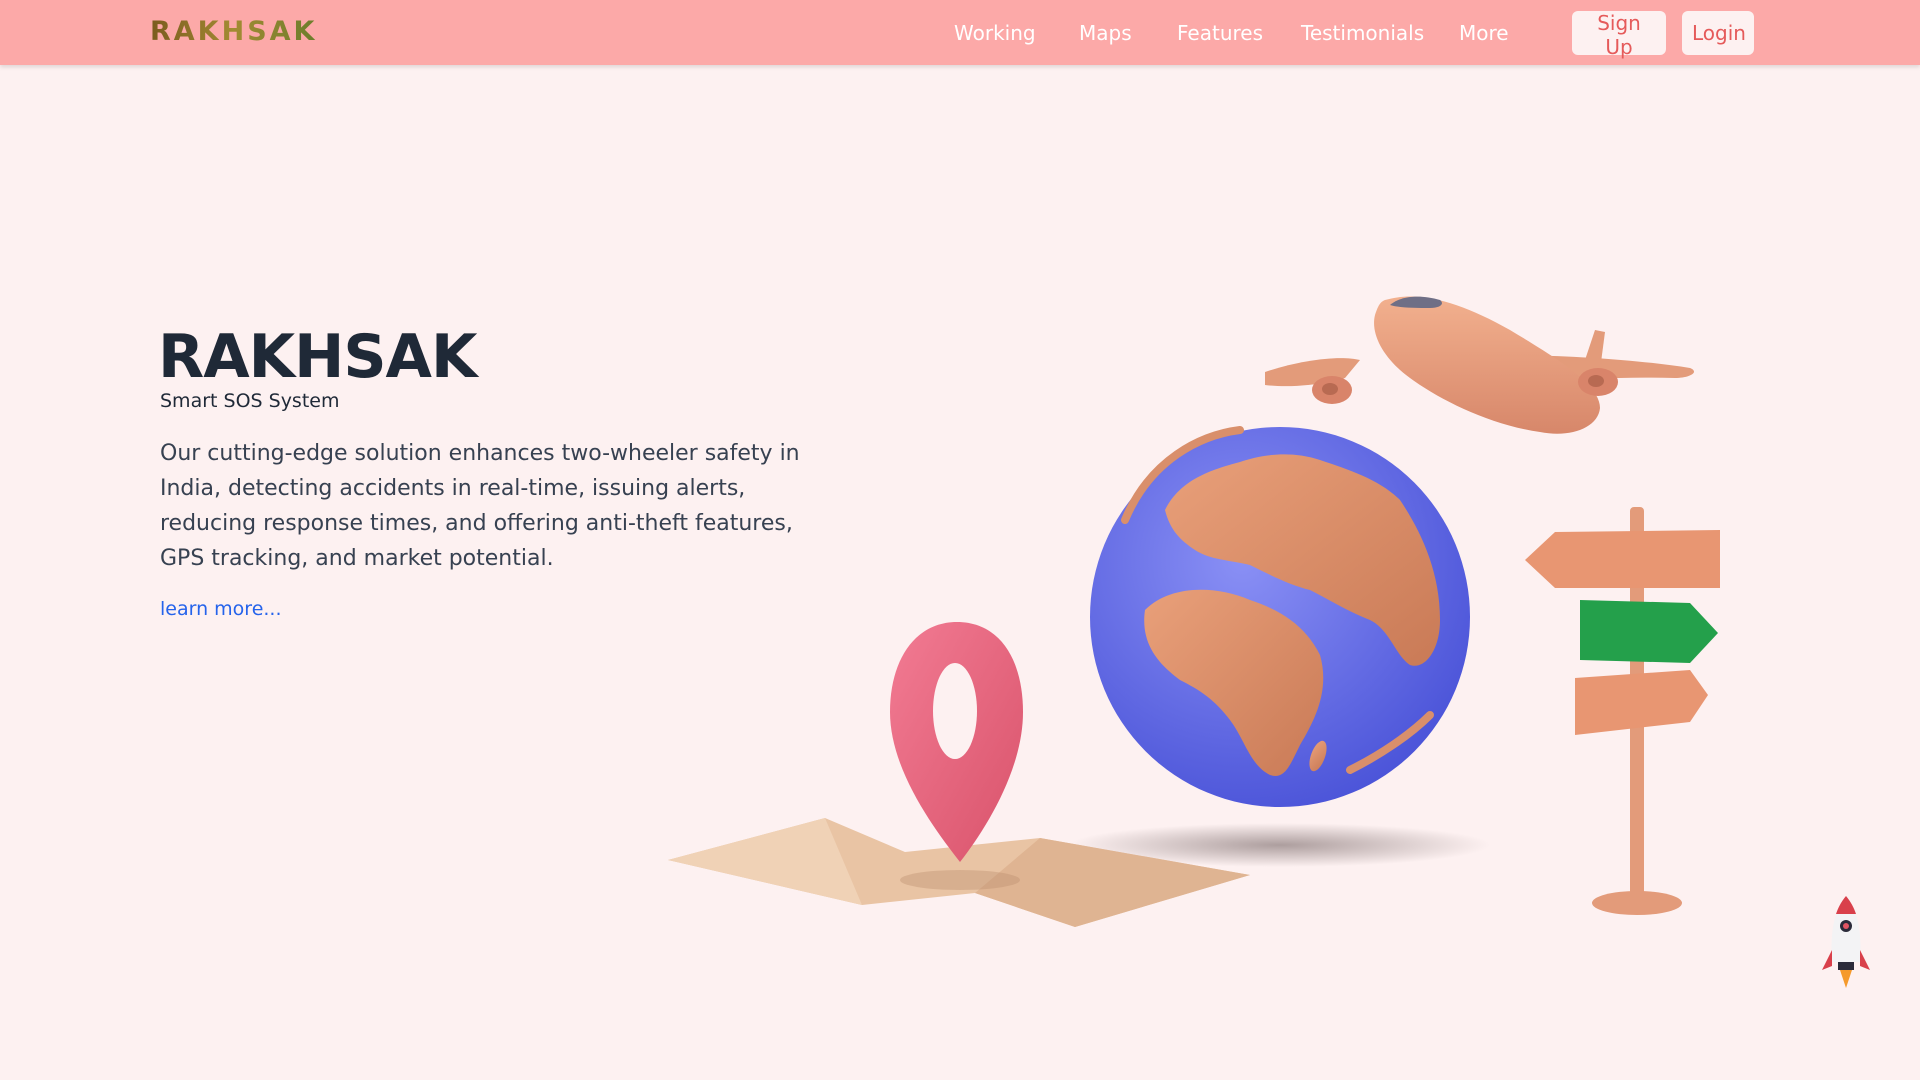 Image resolution: width=1920 pixels, height=1080 pixels. Describe the element at coordinates (250, 401) in the screenshot. I see `hero-subtitle: Smart SOS System` at that location.